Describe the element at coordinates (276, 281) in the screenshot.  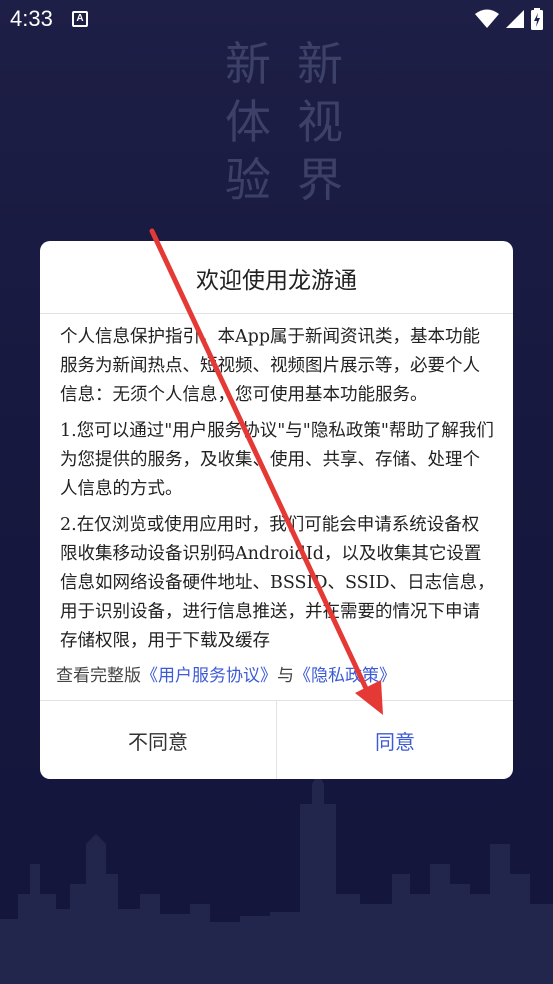
I see `dialog-title: 欢迎使用龙游通` at that location.